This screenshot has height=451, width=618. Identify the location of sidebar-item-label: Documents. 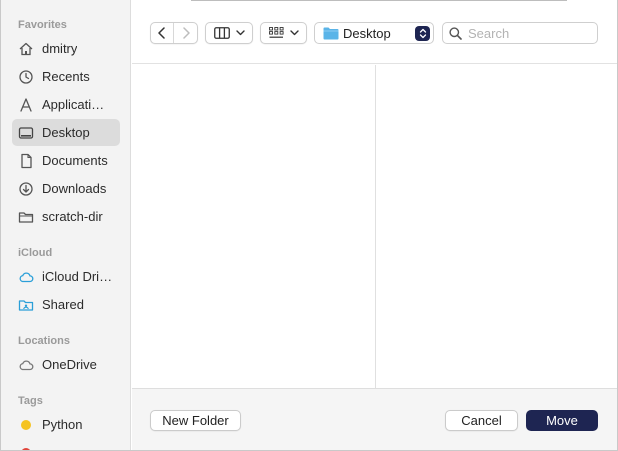
(75, 160).